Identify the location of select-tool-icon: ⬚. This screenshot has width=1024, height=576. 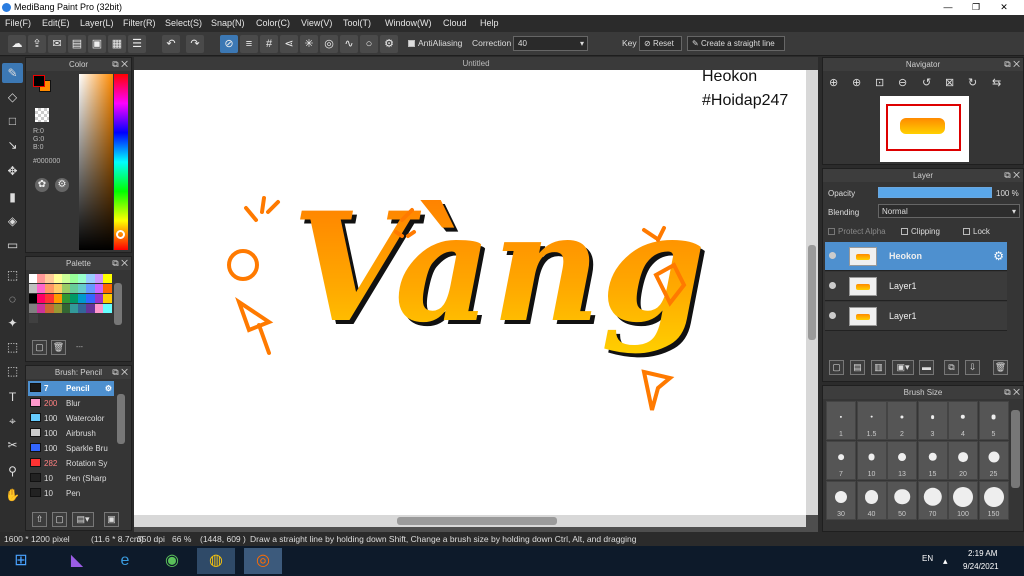
(12, 275).